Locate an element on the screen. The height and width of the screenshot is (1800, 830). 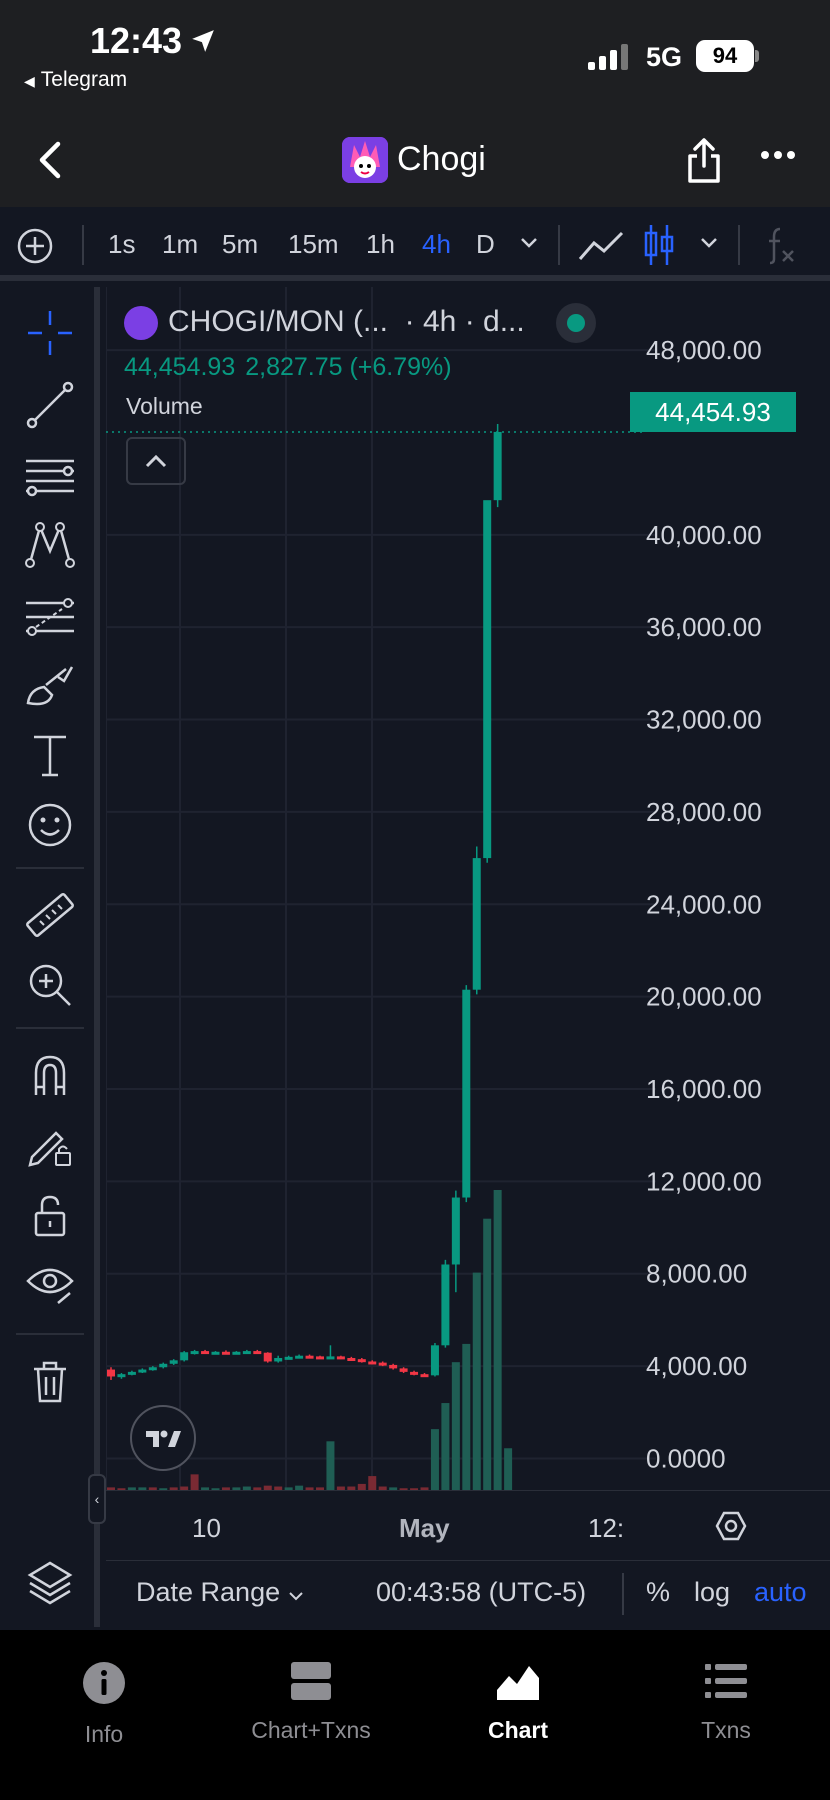
add-symbol-icon is located at coordinates (35, 246).